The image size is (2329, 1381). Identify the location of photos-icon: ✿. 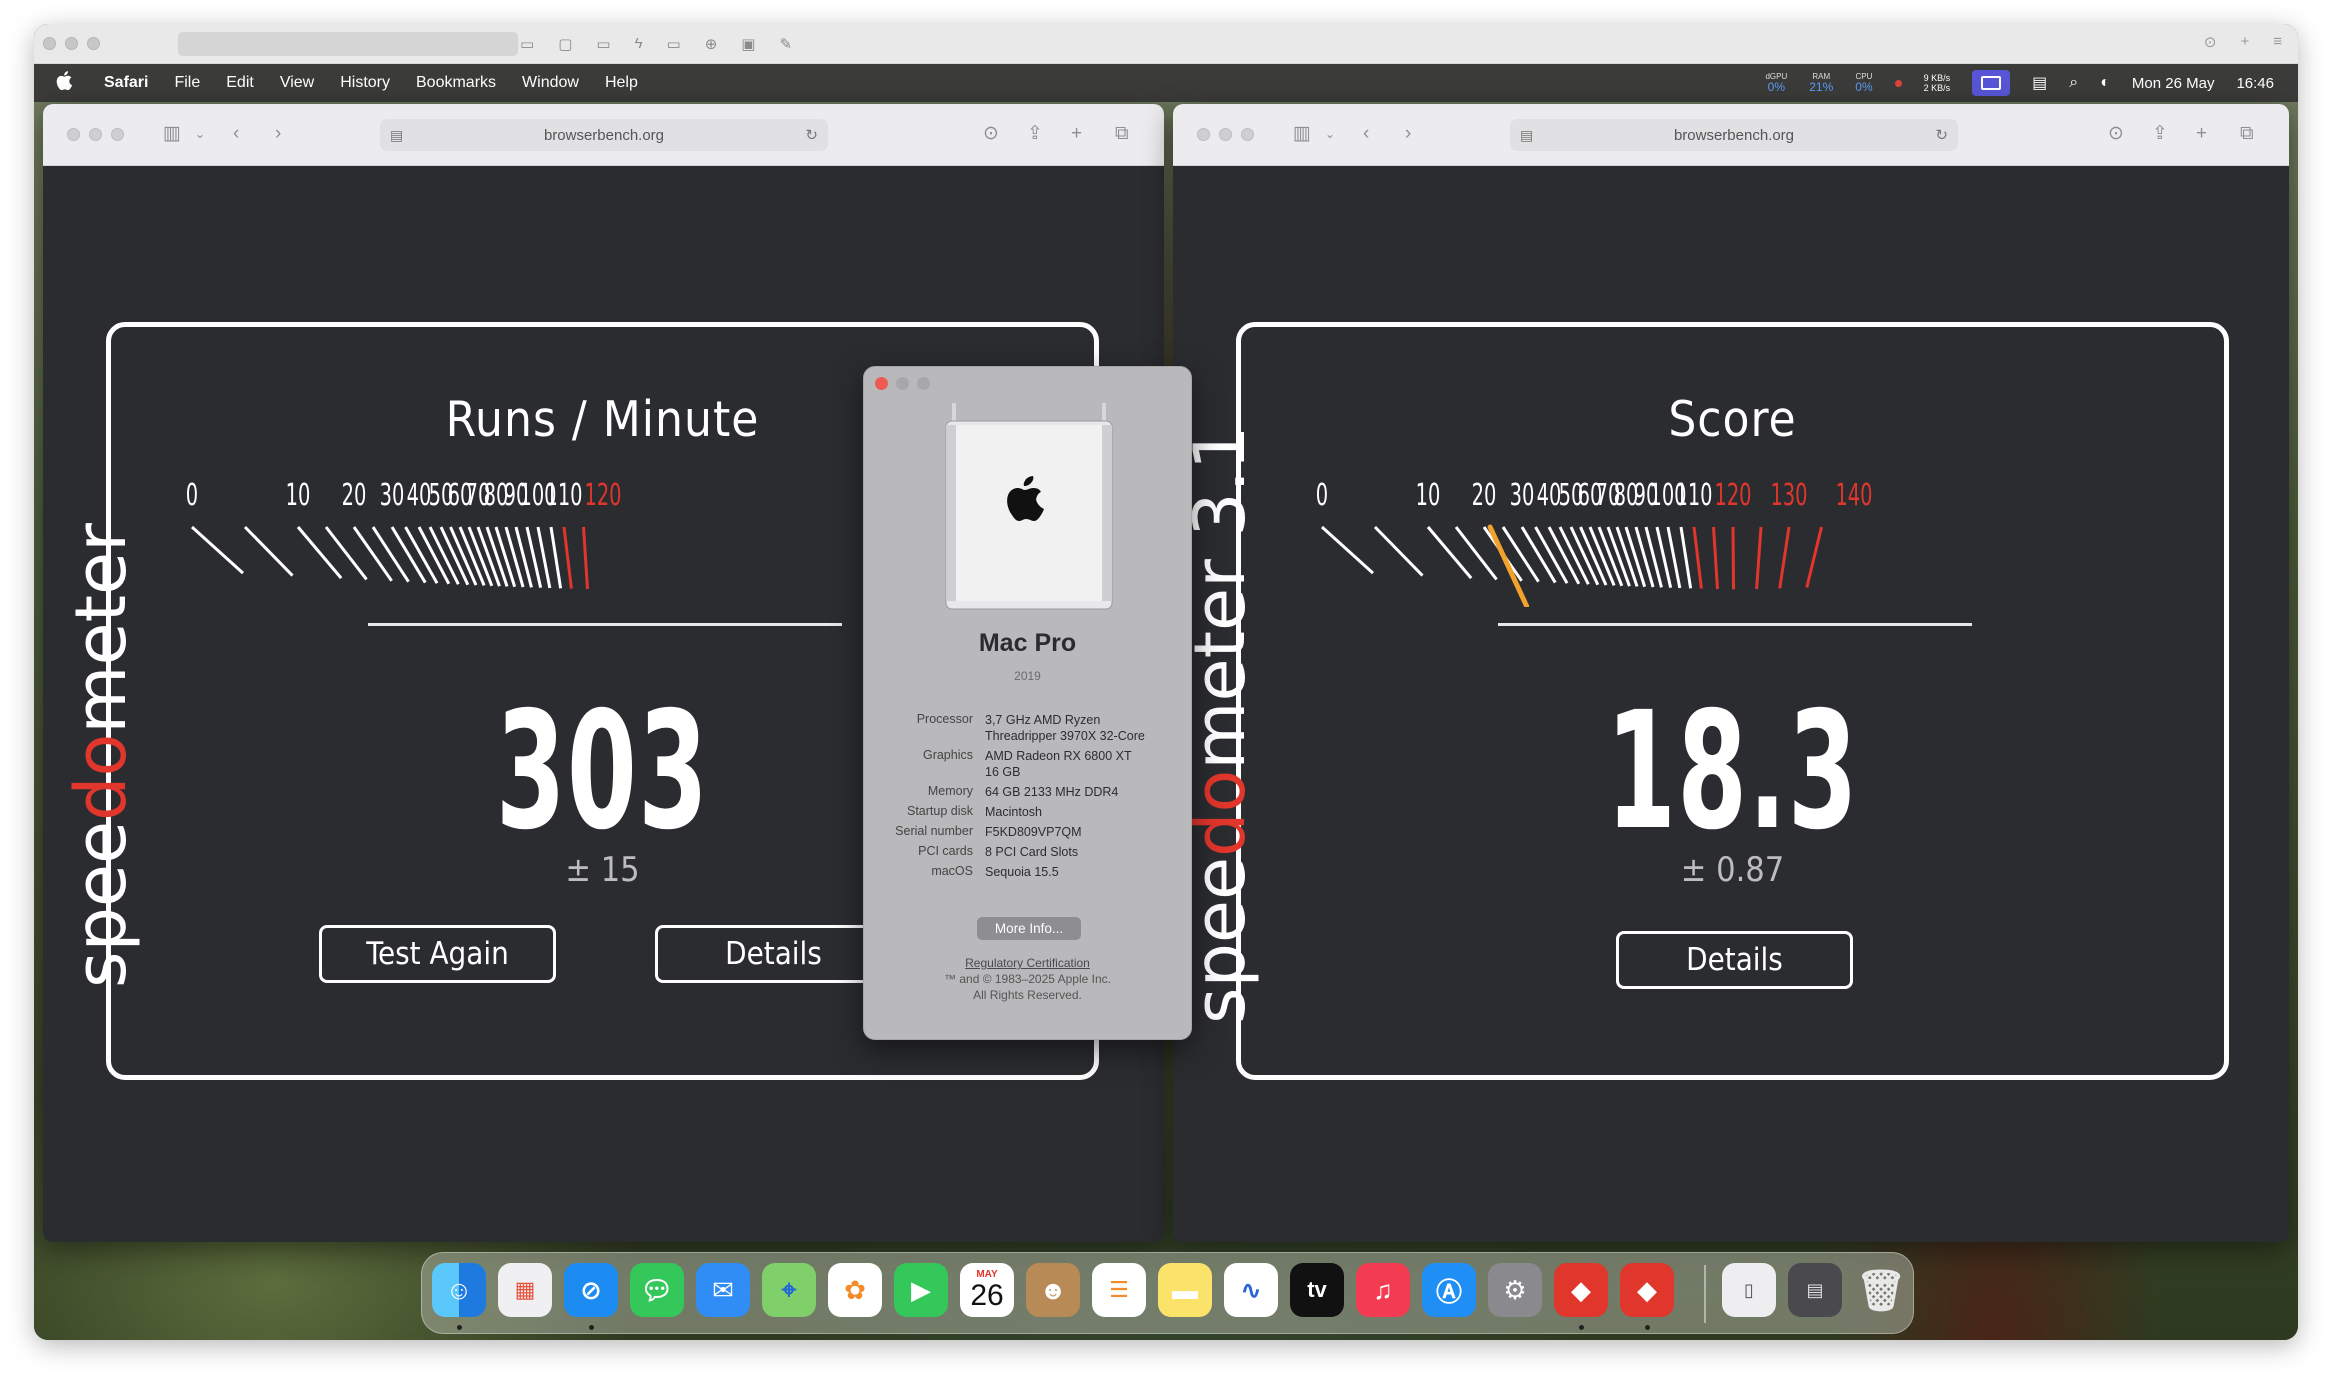
(855, 1290).